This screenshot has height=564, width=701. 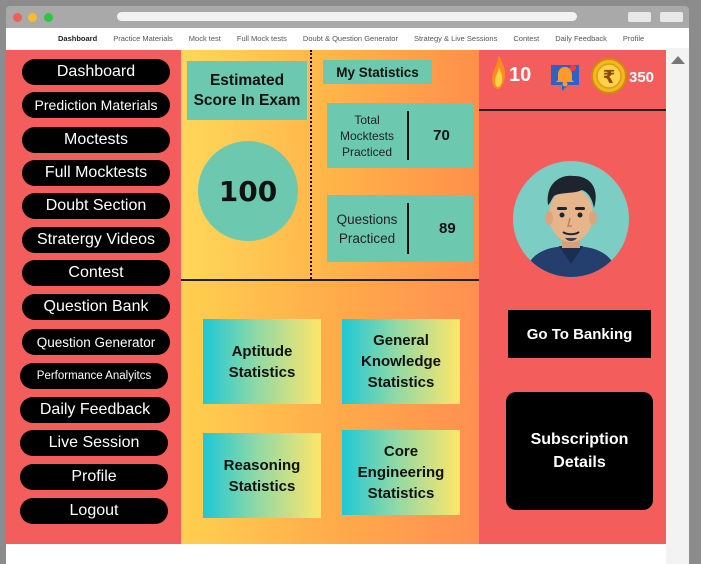 I want to click on fire-icon, so click(x=499, y=72).